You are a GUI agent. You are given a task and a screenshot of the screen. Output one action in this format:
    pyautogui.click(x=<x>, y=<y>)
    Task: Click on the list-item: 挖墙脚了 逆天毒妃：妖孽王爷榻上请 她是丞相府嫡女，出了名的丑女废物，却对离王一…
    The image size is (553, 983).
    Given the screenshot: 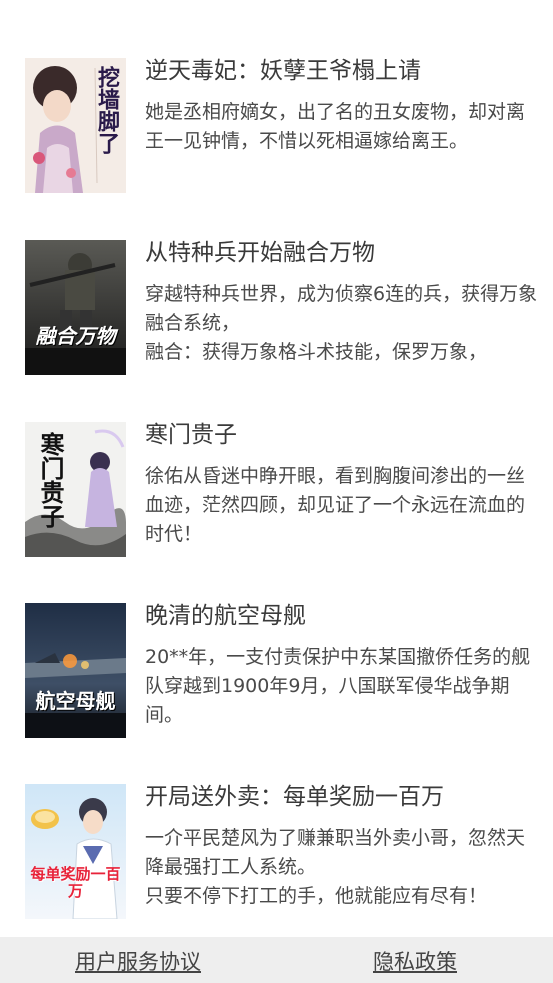 What is the action you would take?
    pyautogui.click(x=276, y=128)
    